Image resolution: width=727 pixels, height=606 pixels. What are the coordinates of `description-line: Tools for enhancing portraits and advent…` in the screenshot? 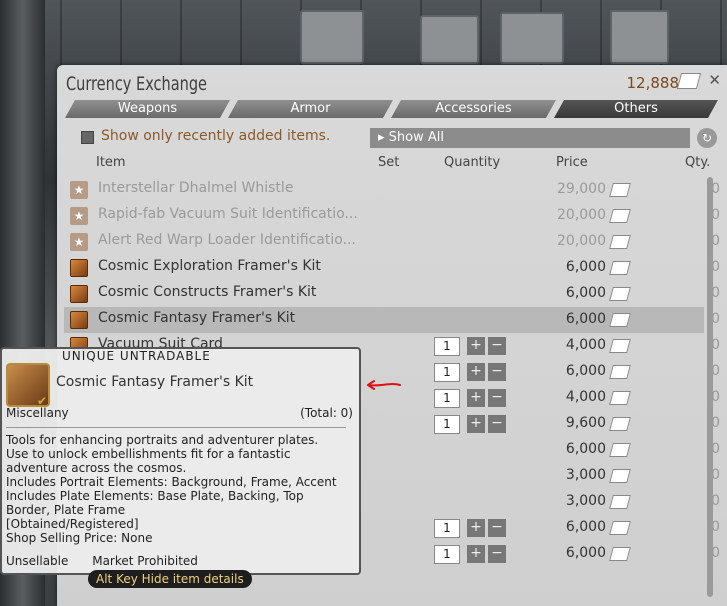 It's located at (162, 440).